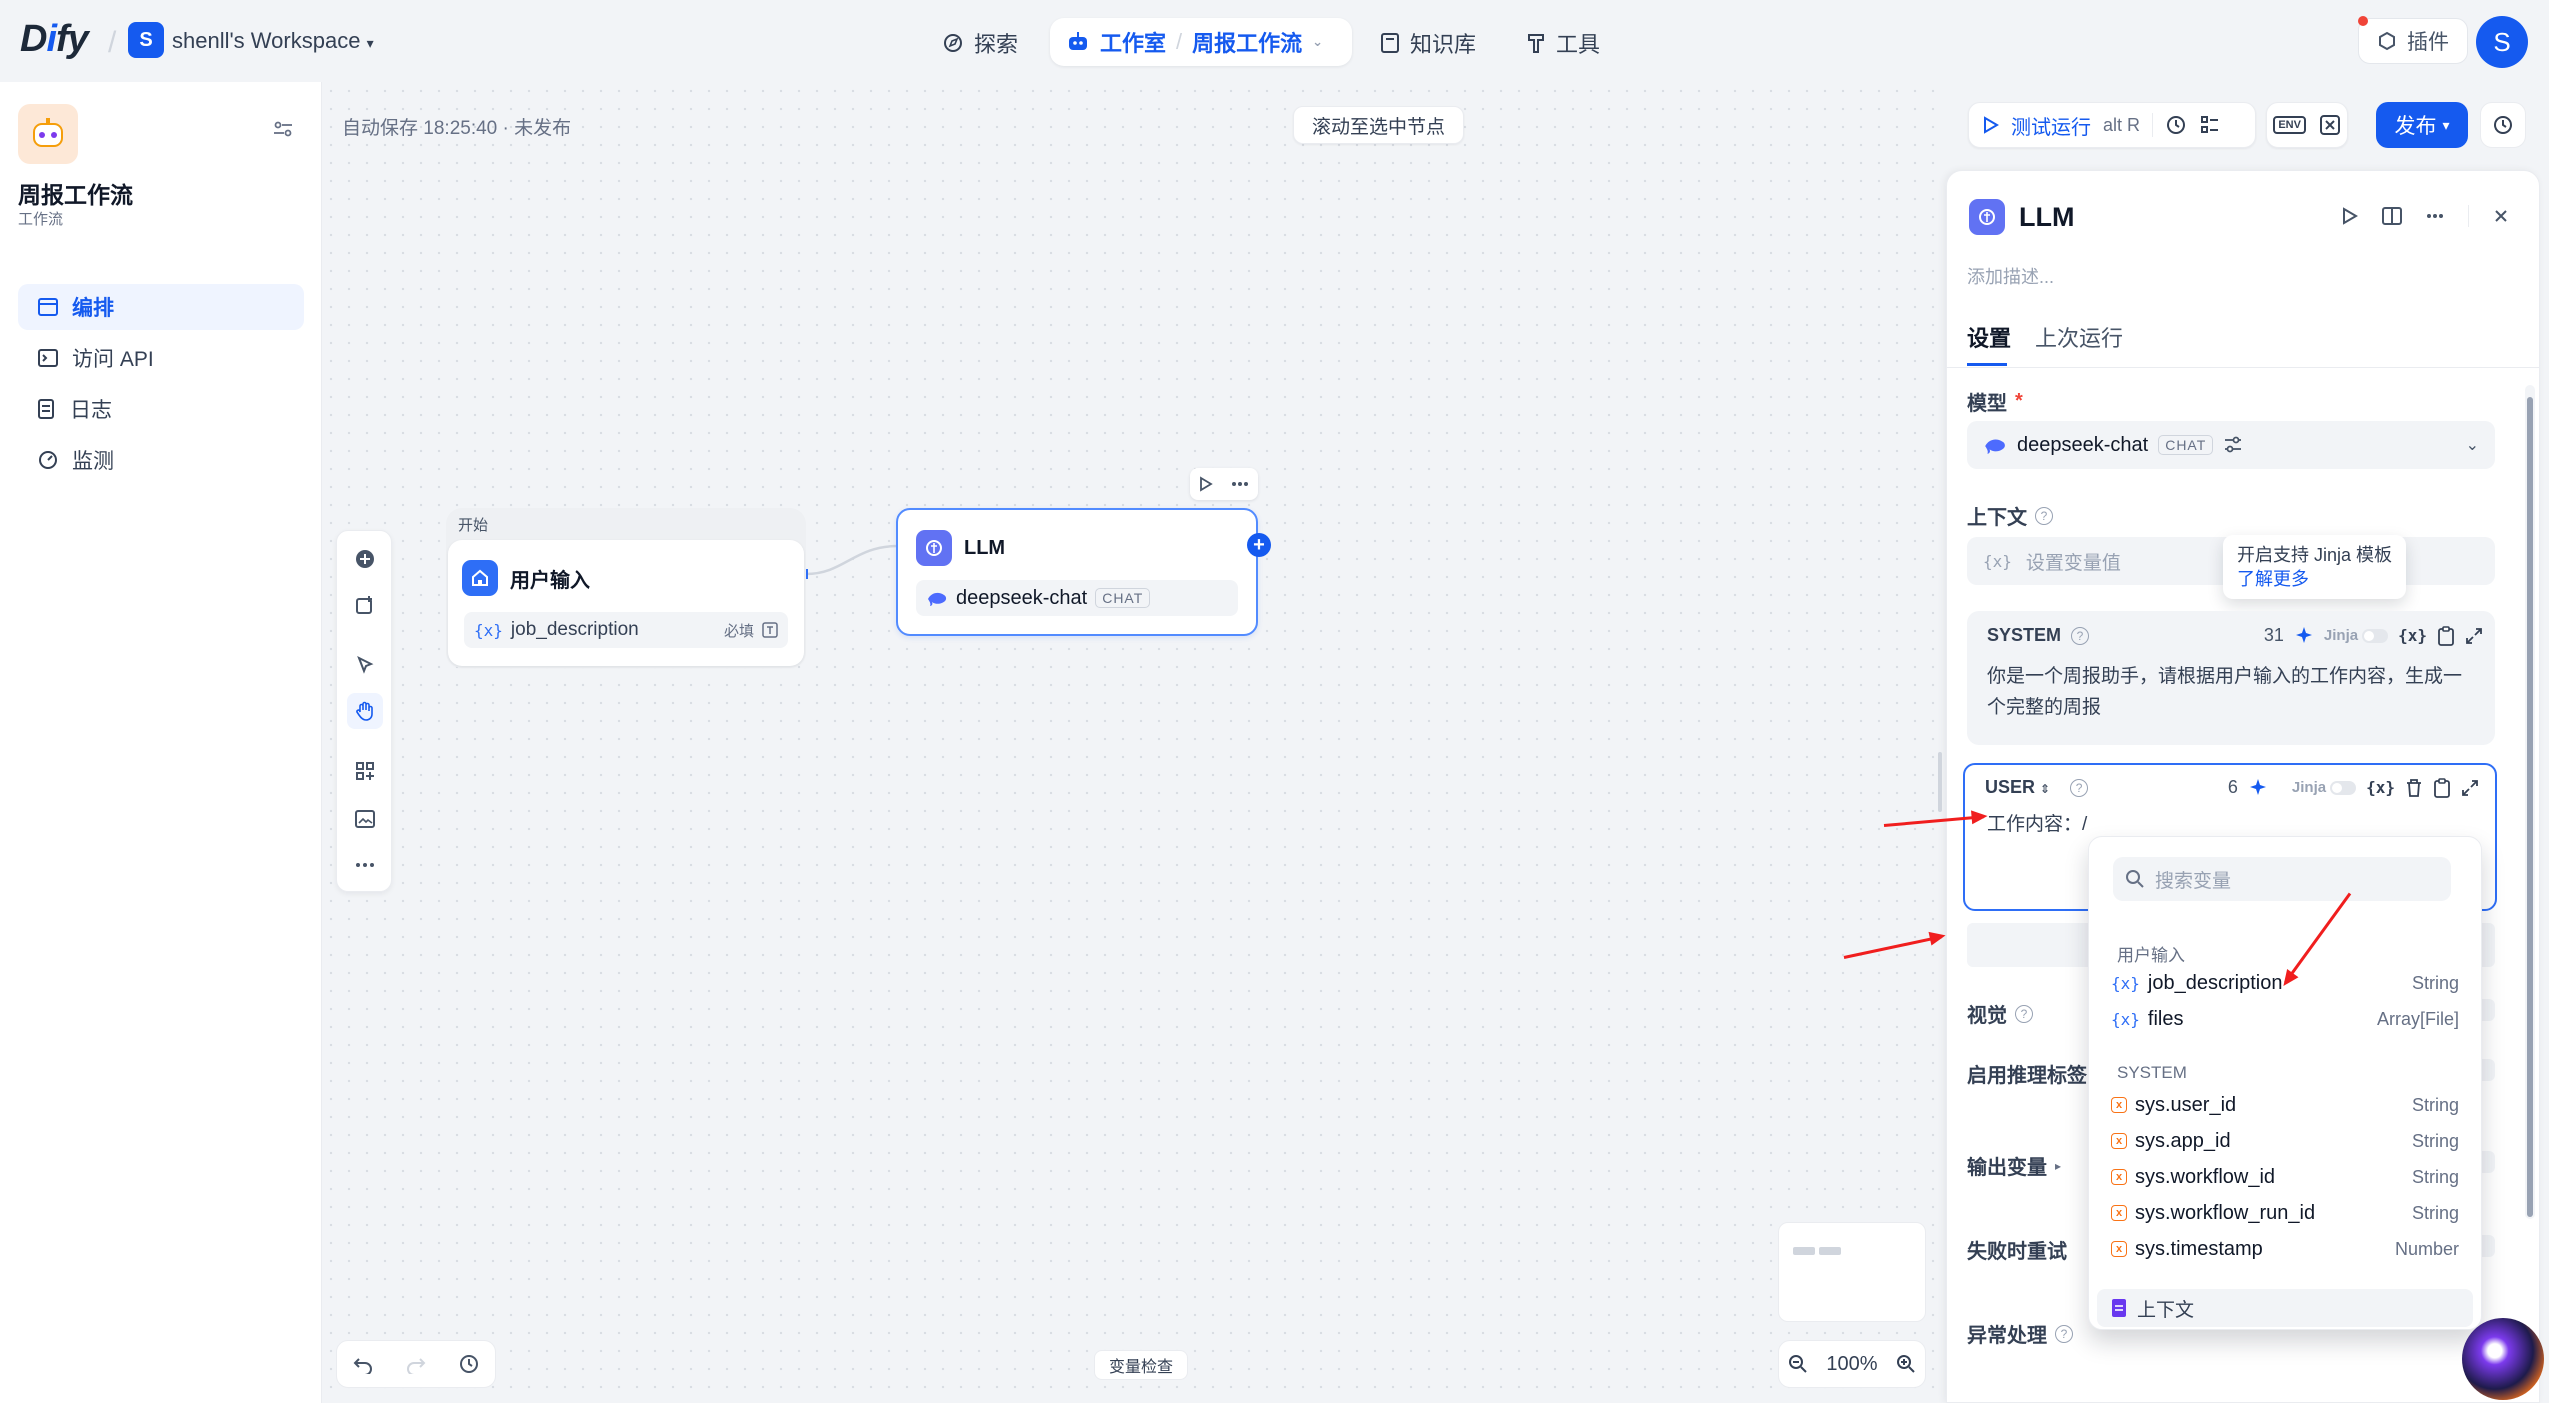  What do you see at coordinates (2112, 125) in the screenshot?
I see `test-run-button: 测试运行 alt R` at bounding box center [2112, 125].